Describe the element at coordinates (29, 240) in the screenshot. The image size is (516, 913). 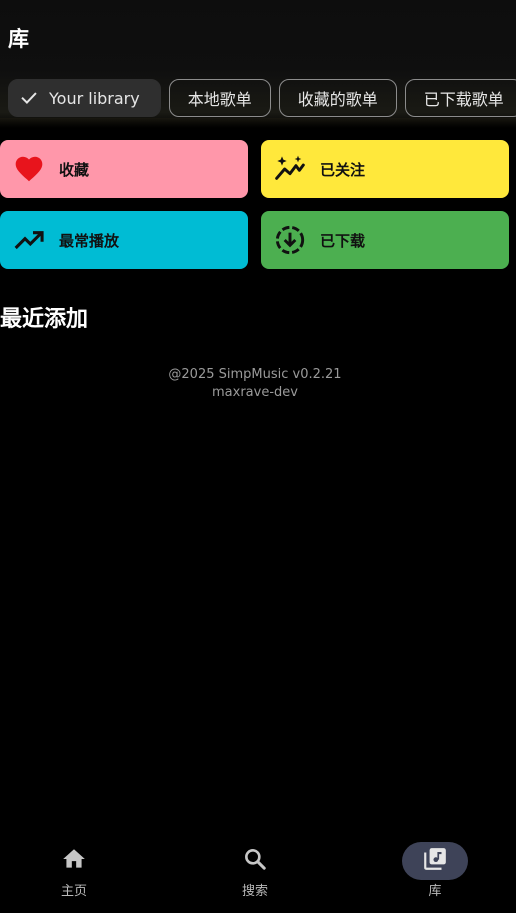
I see `trending-up-icon` at that location.